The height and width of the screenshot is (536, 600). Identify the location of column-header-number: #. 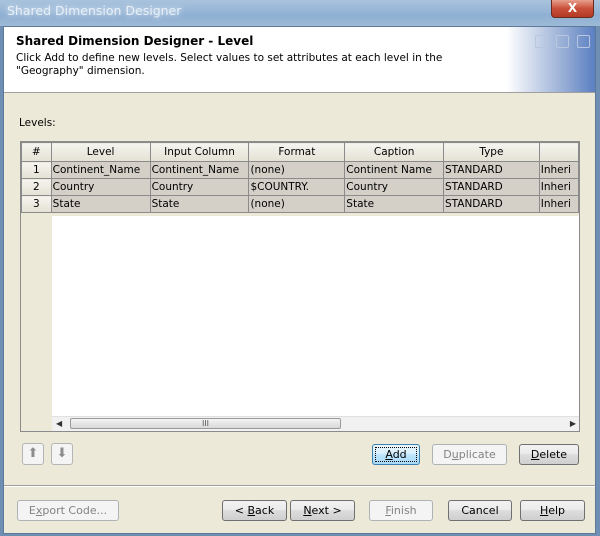
(36, 152).